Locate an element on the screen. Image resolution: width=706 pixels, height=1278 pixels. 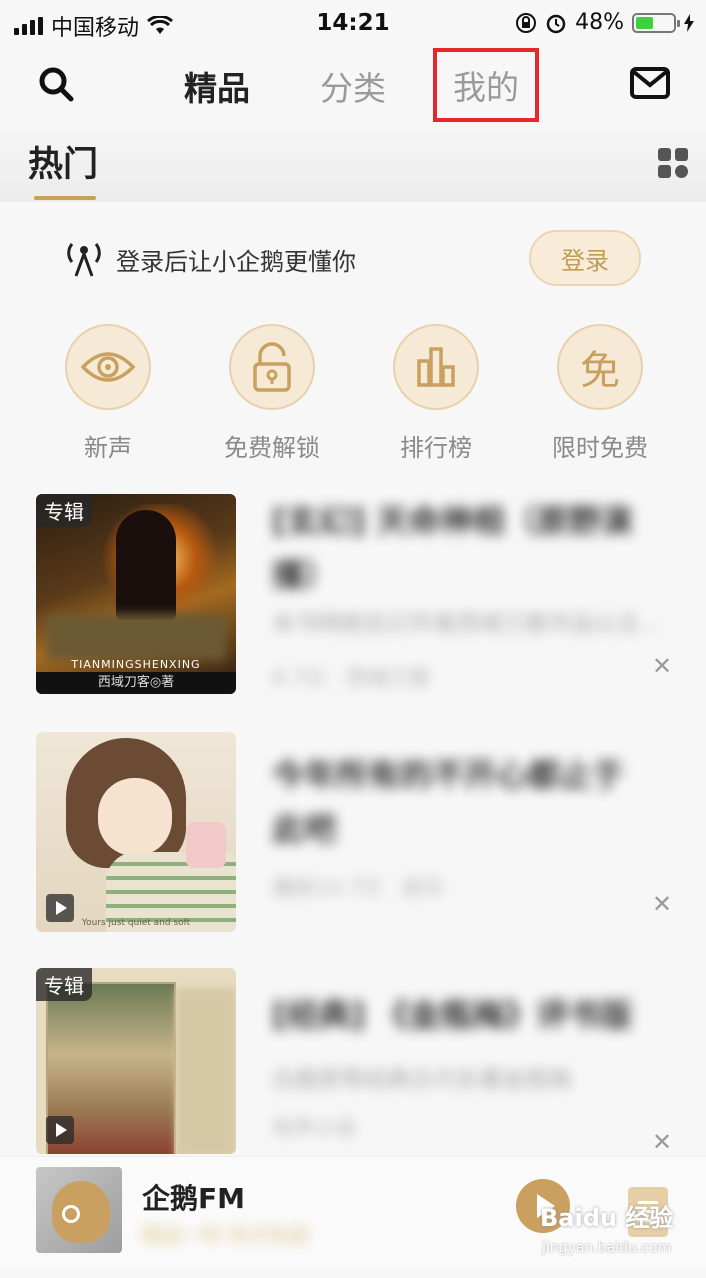
player-cover is located at coordinates (79, 1210).